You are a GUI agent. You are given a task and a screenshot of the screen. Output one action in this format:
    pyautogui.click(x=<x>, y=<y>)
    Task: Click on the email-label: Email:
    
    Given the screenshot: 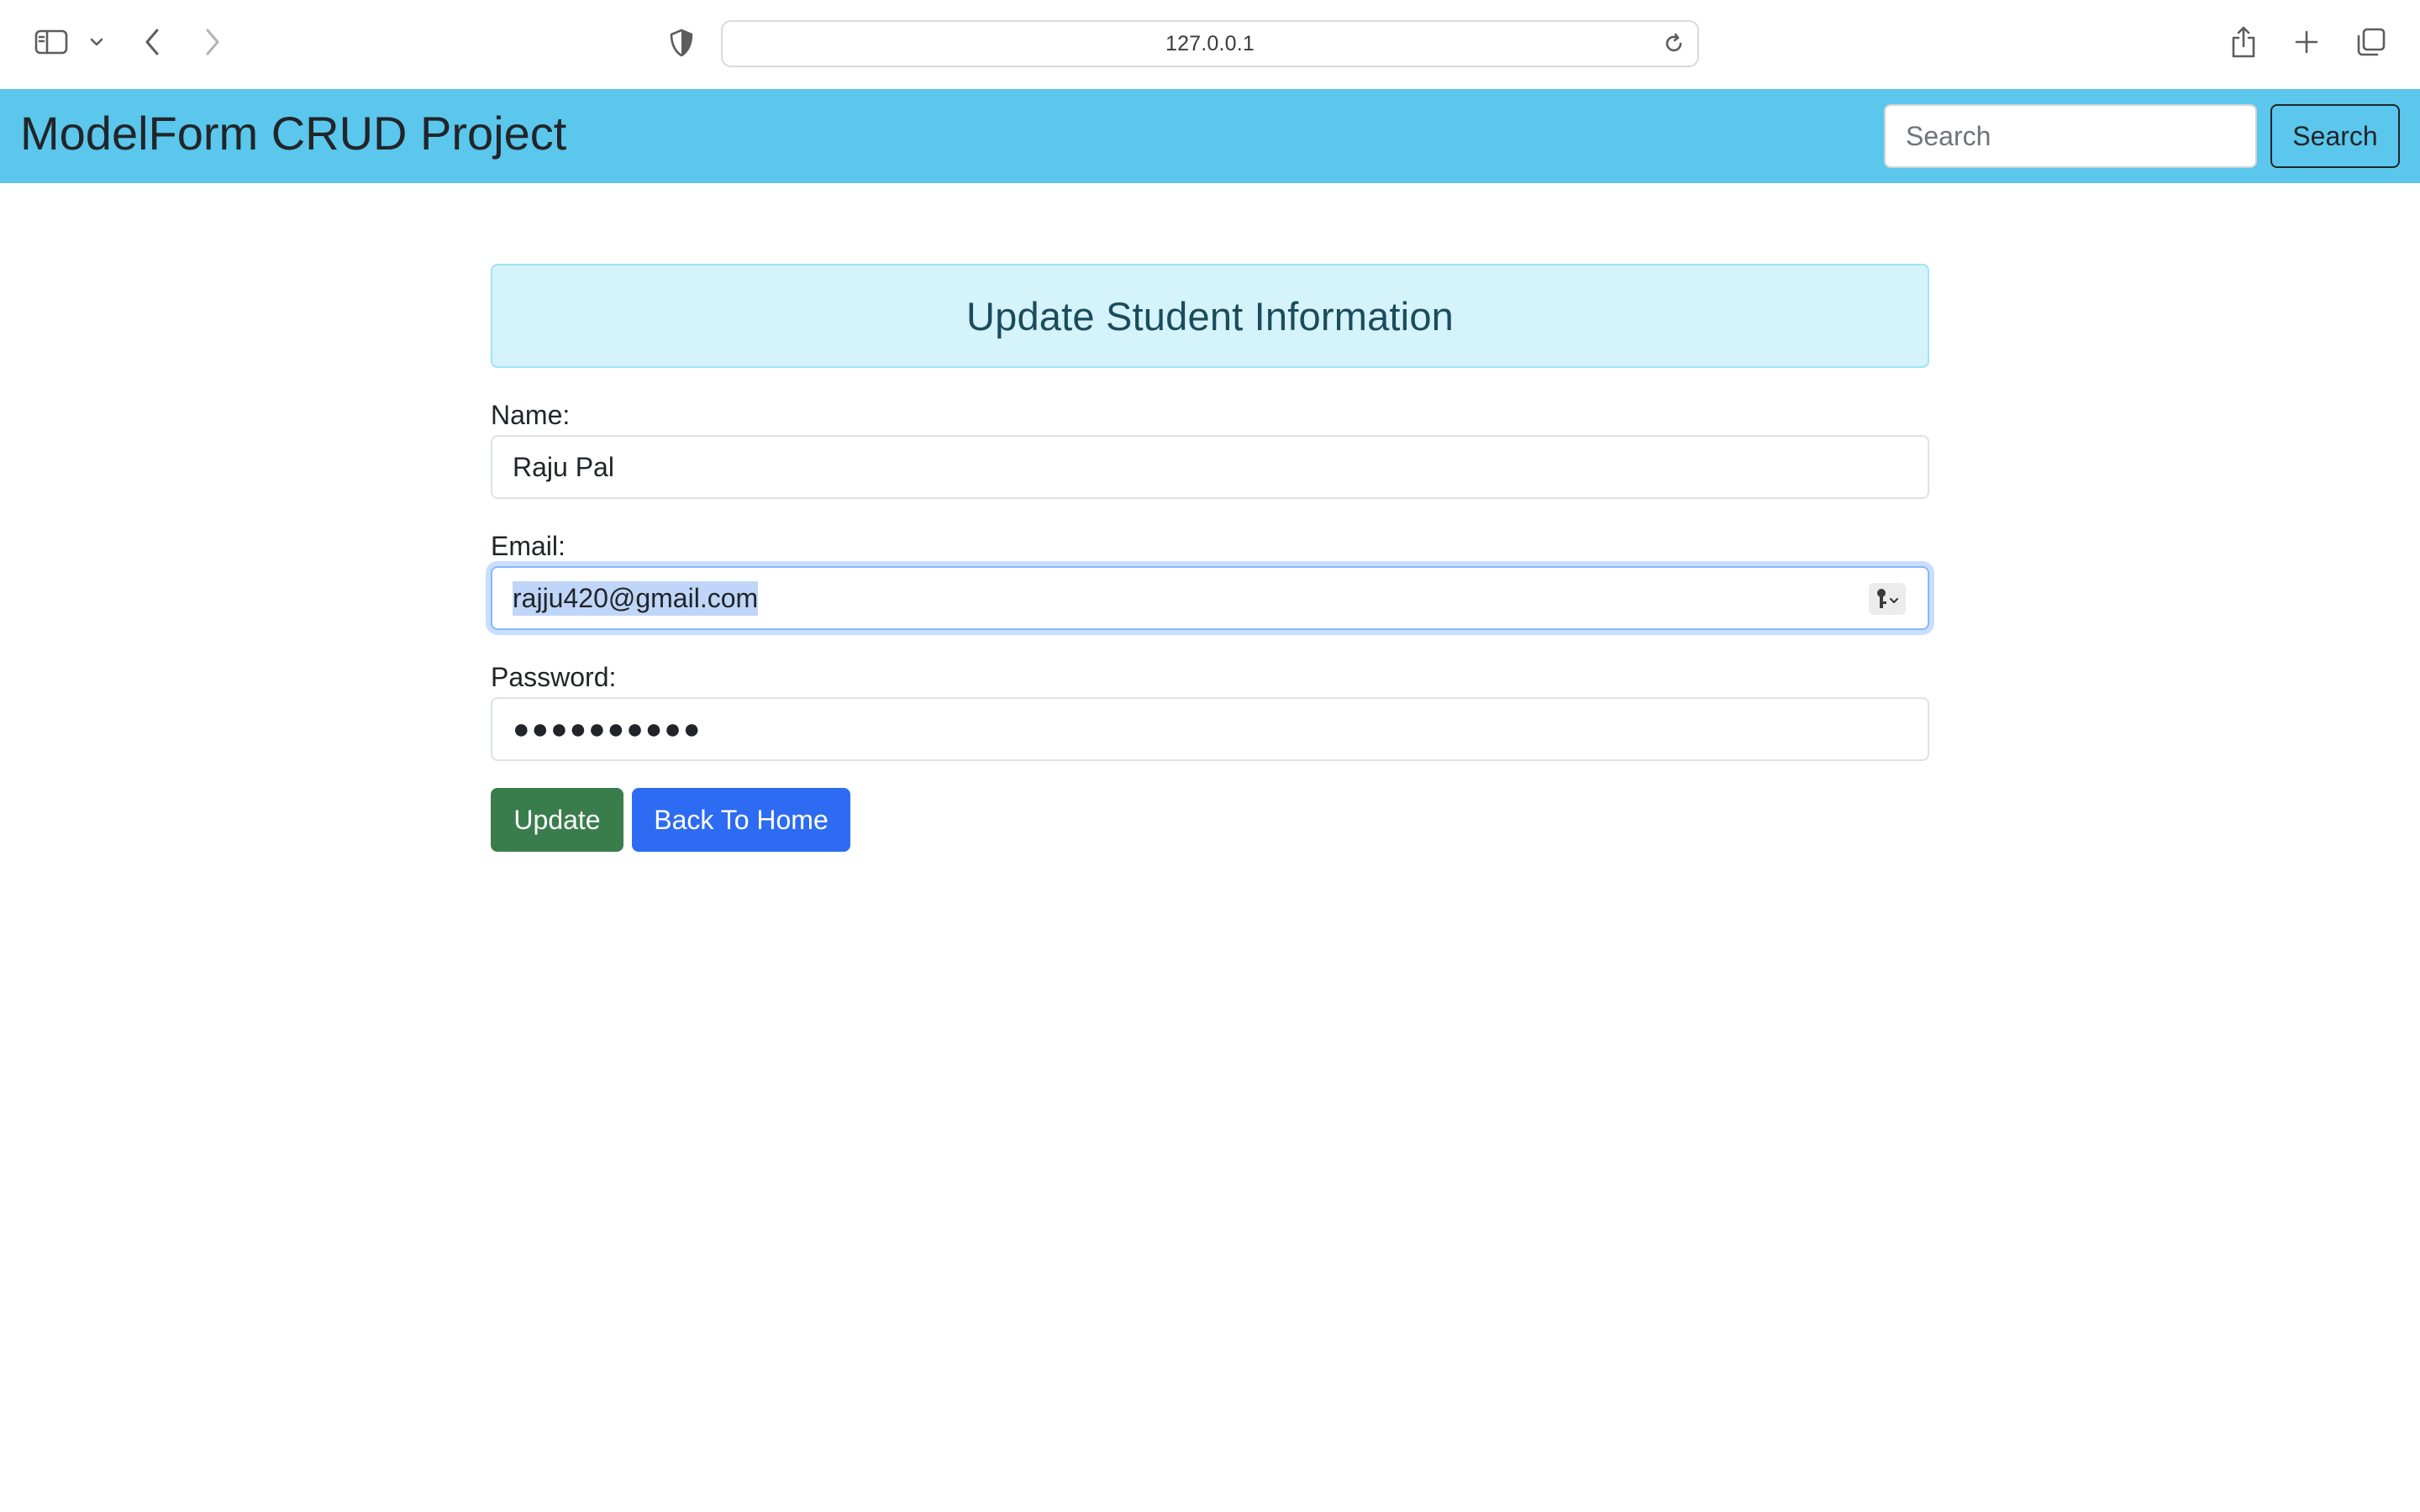 What is the action you would take?
    pyautogui.click(x=528, y=546)
    